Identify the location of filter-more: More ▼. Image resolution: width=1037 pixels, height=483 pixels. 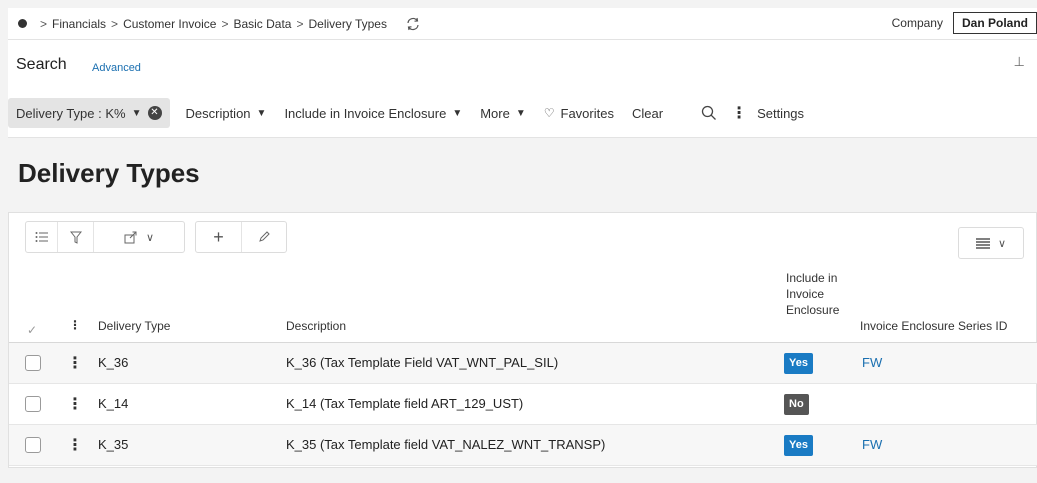
(503, 113).